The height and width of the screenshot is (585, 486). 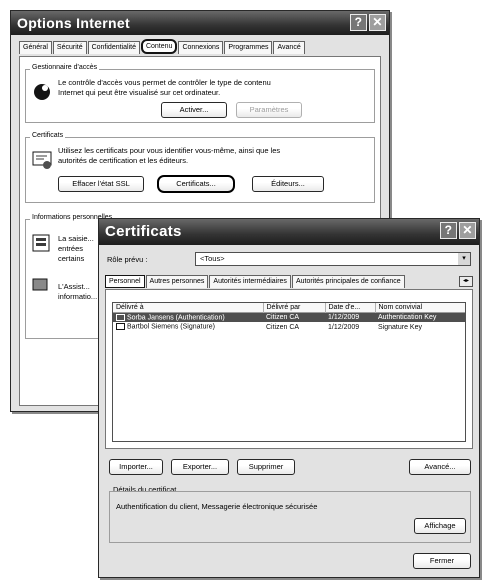 What do you see at coordinates (125, 281) in the screenshot?
I see `tab-personal: Personnel` at bounding box center [125, 281].